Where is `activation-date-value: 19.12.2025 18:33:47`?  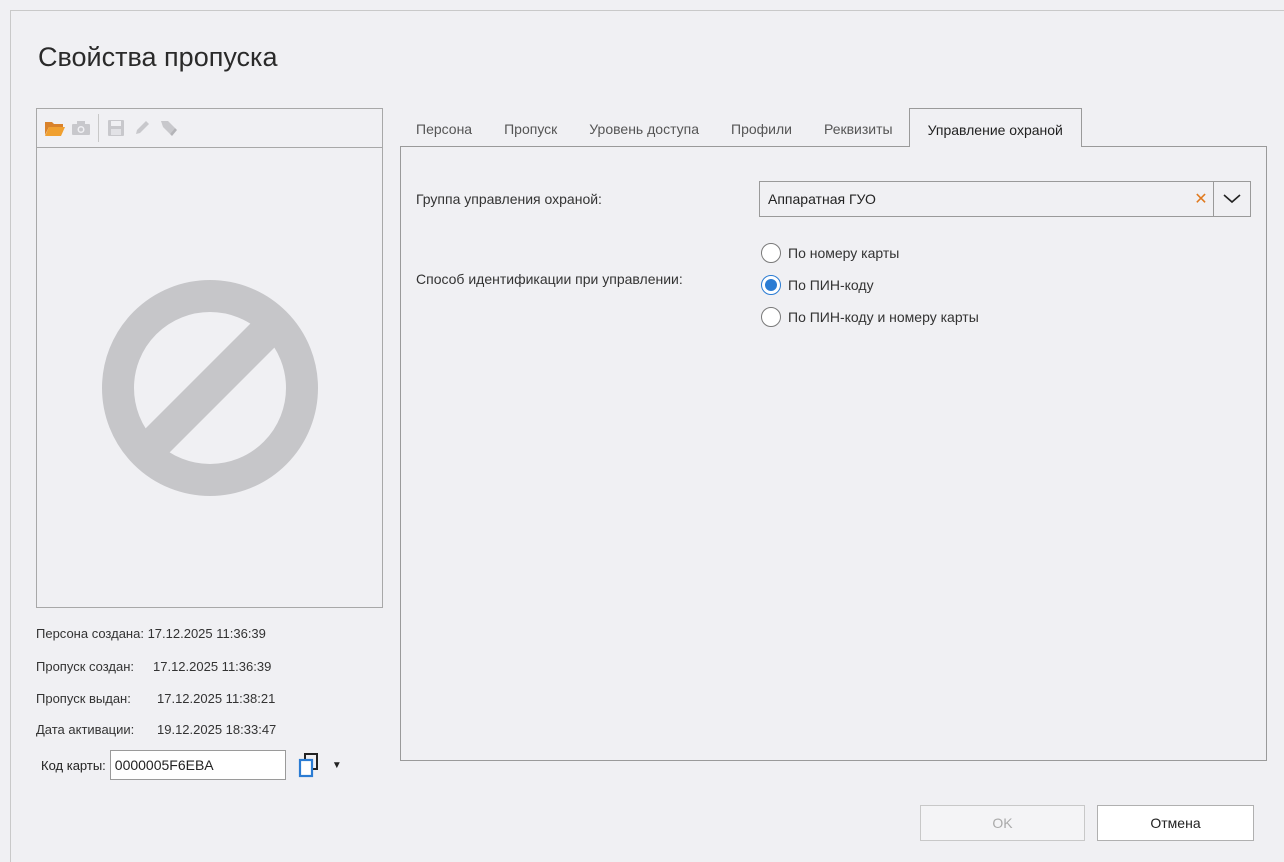 activation-date-value: 19.12.2025 18:33:47 is located at coordinates (217, 729).